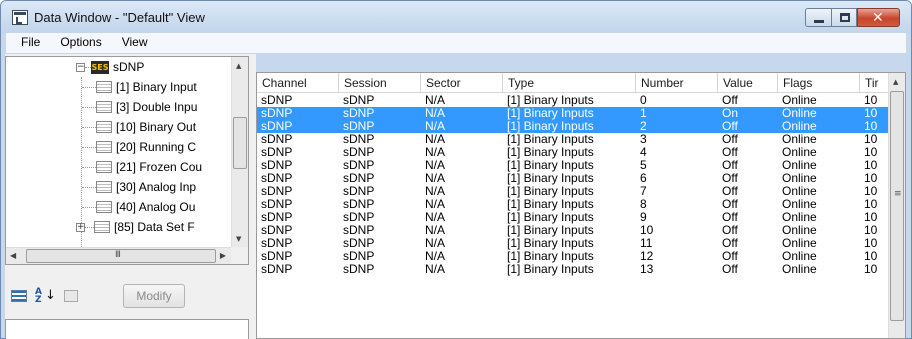 The image size is (912, 339). Describe the element at coordinates (13, 255) in the screenshot. I see `scroll-left-icon: ◀` at that location.